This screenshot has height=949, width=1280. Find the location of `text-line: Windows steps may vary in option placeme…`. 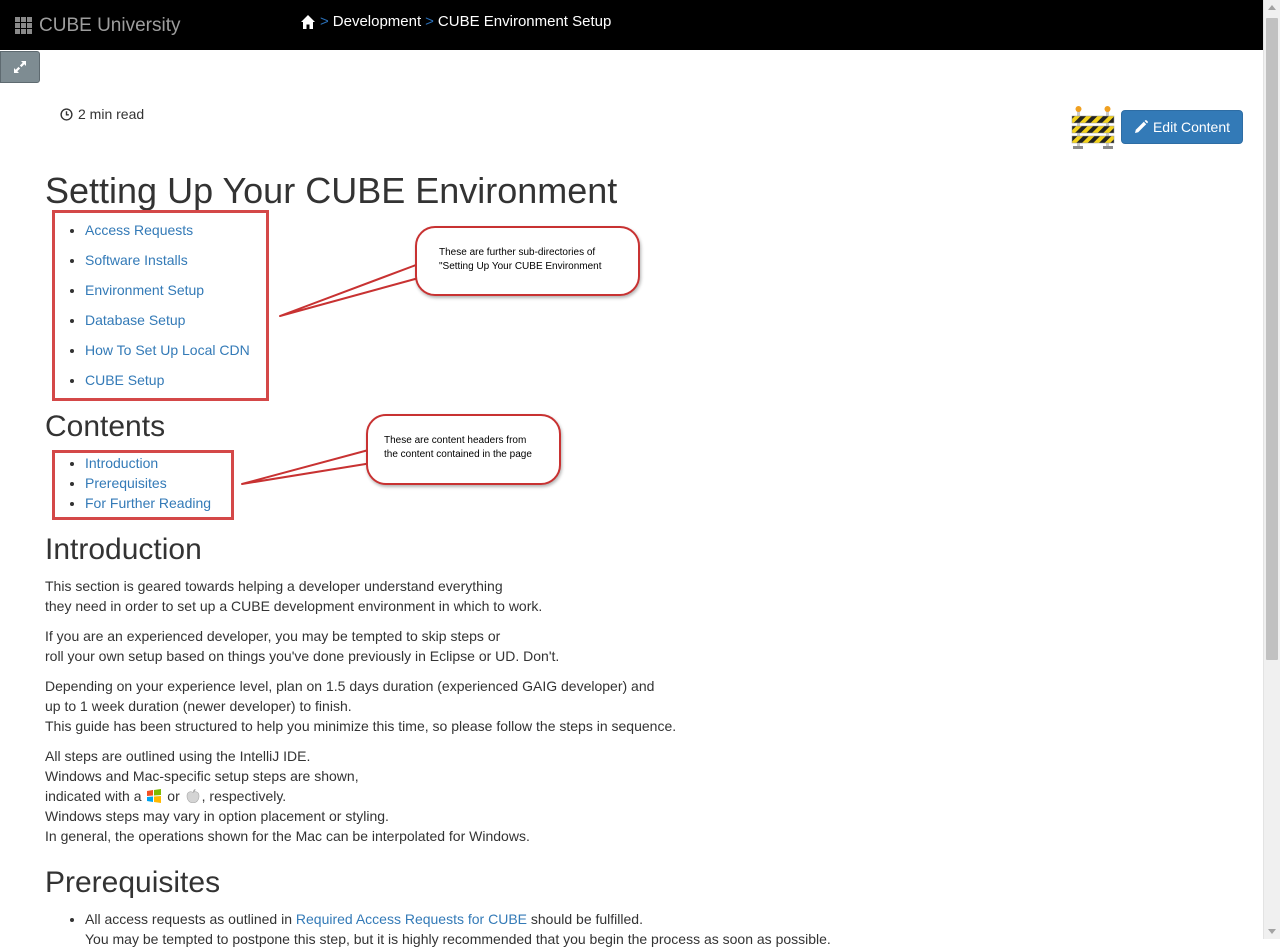

text-line: Windows steps may vary in option placeme… is located at coordinates (217, 816).